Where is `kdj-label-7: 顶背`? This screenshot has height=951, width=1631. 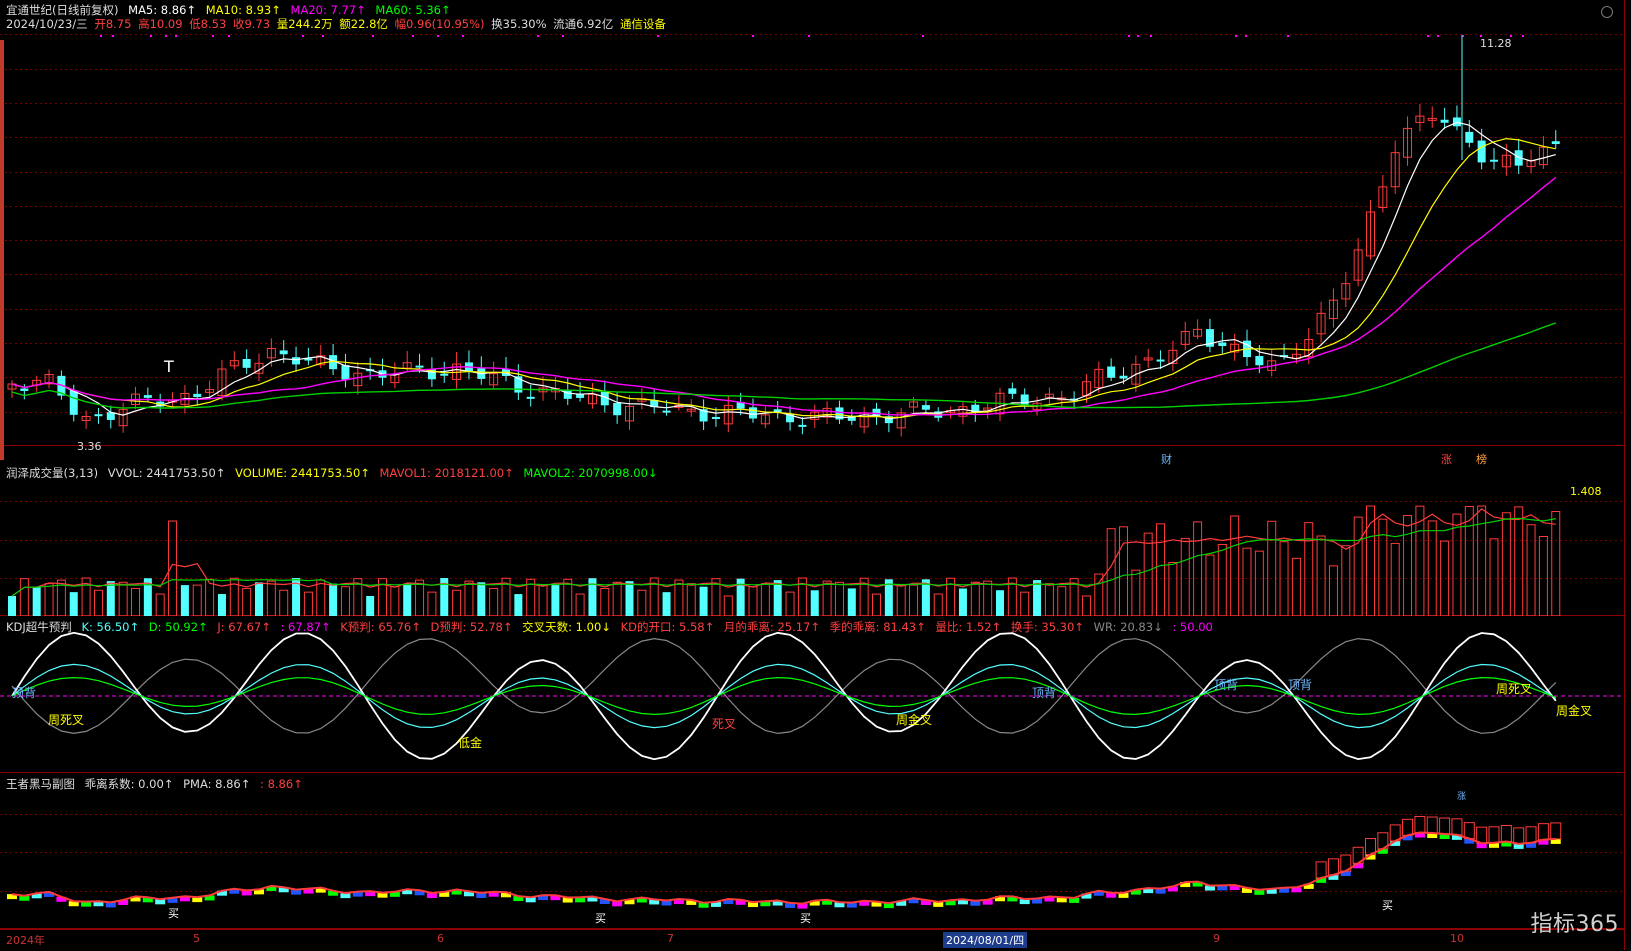 kdj-label-7: 顶背 is located at coordinates (1226, 685).